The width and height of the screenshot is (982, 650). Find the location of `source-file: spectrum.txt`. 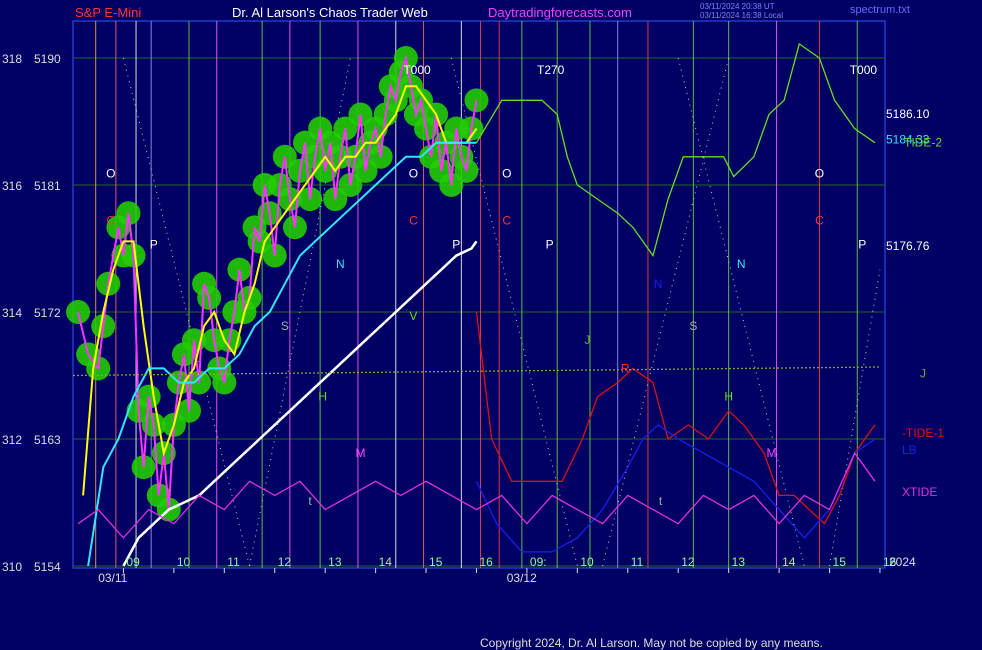

source-file: spectrum.txt is located at coordinates (880, 10).